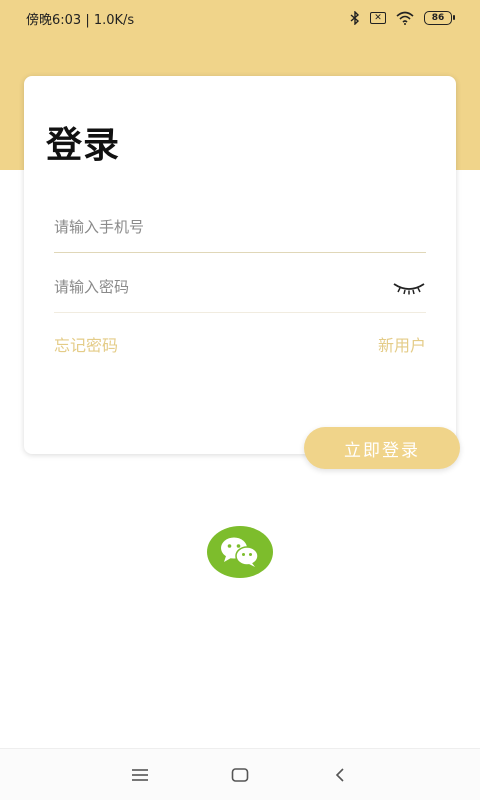  I want to click on status-time: 傍晚6:03 | 1.0K/s, so click(80, 20).